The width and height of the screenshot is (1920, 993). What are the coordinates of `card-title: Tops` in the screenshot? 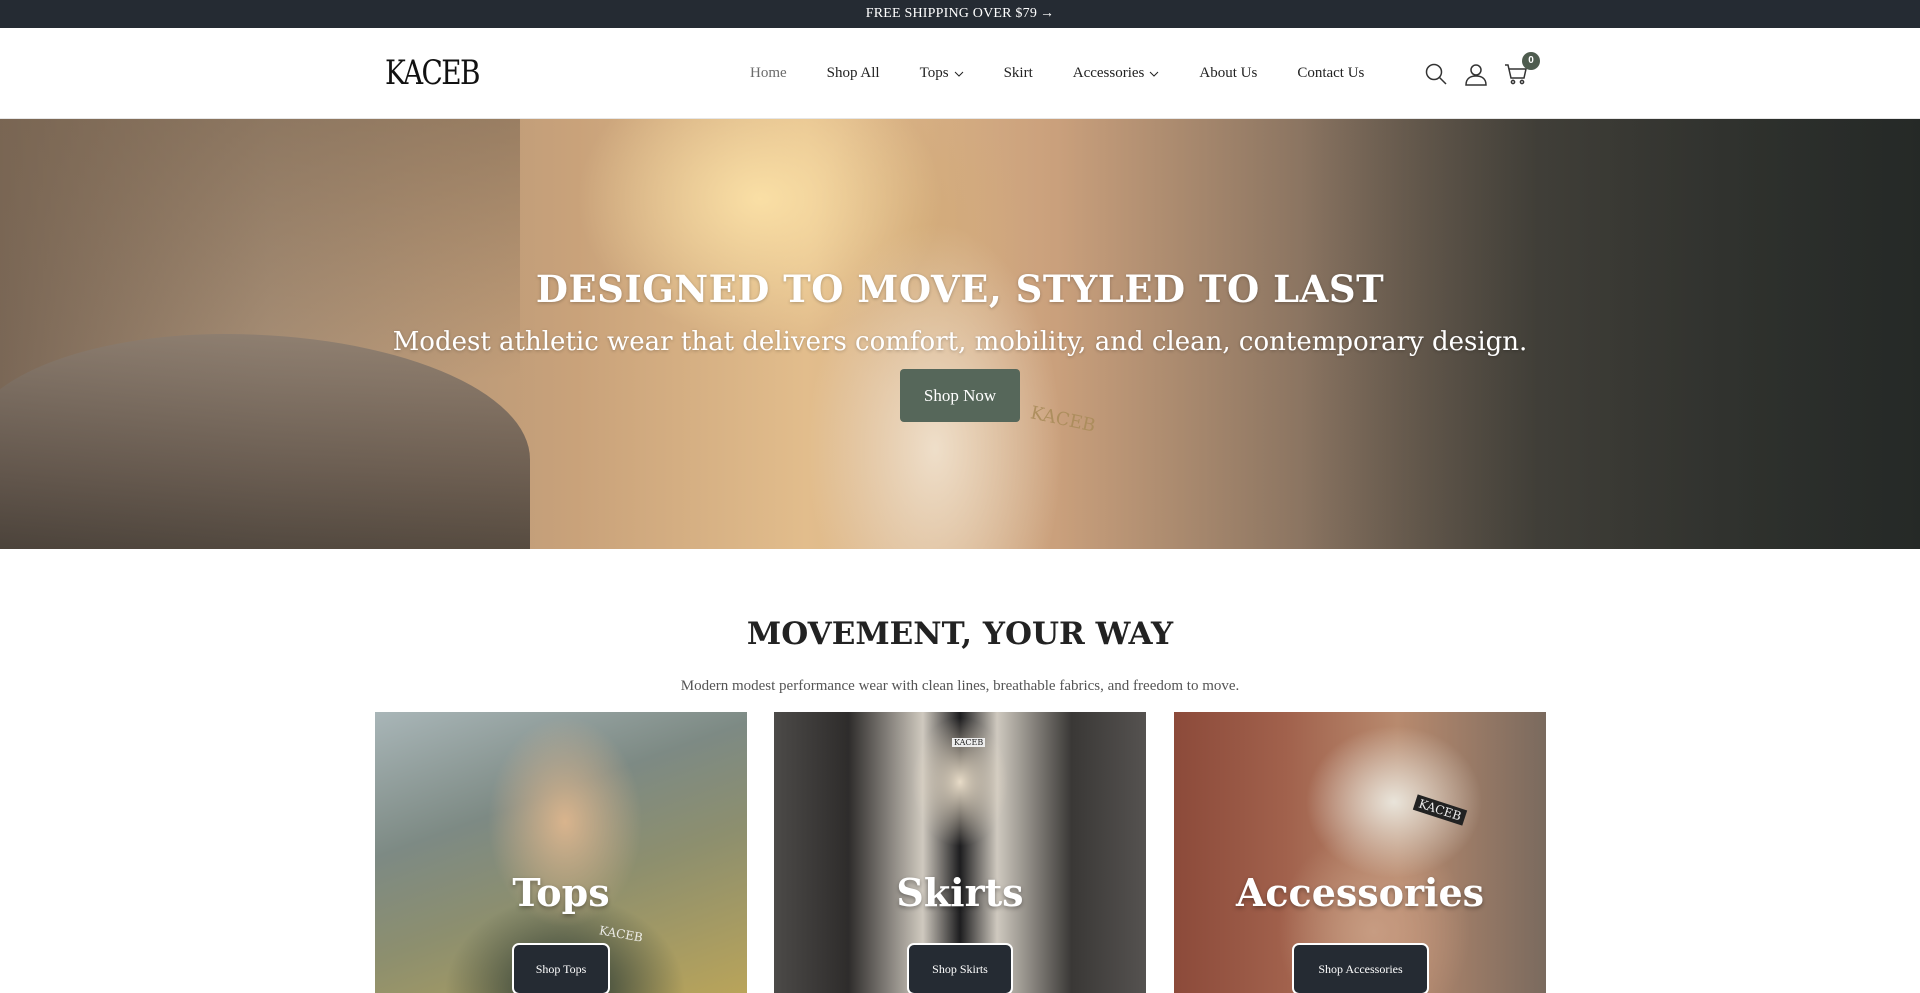 It's located at (561, 892).